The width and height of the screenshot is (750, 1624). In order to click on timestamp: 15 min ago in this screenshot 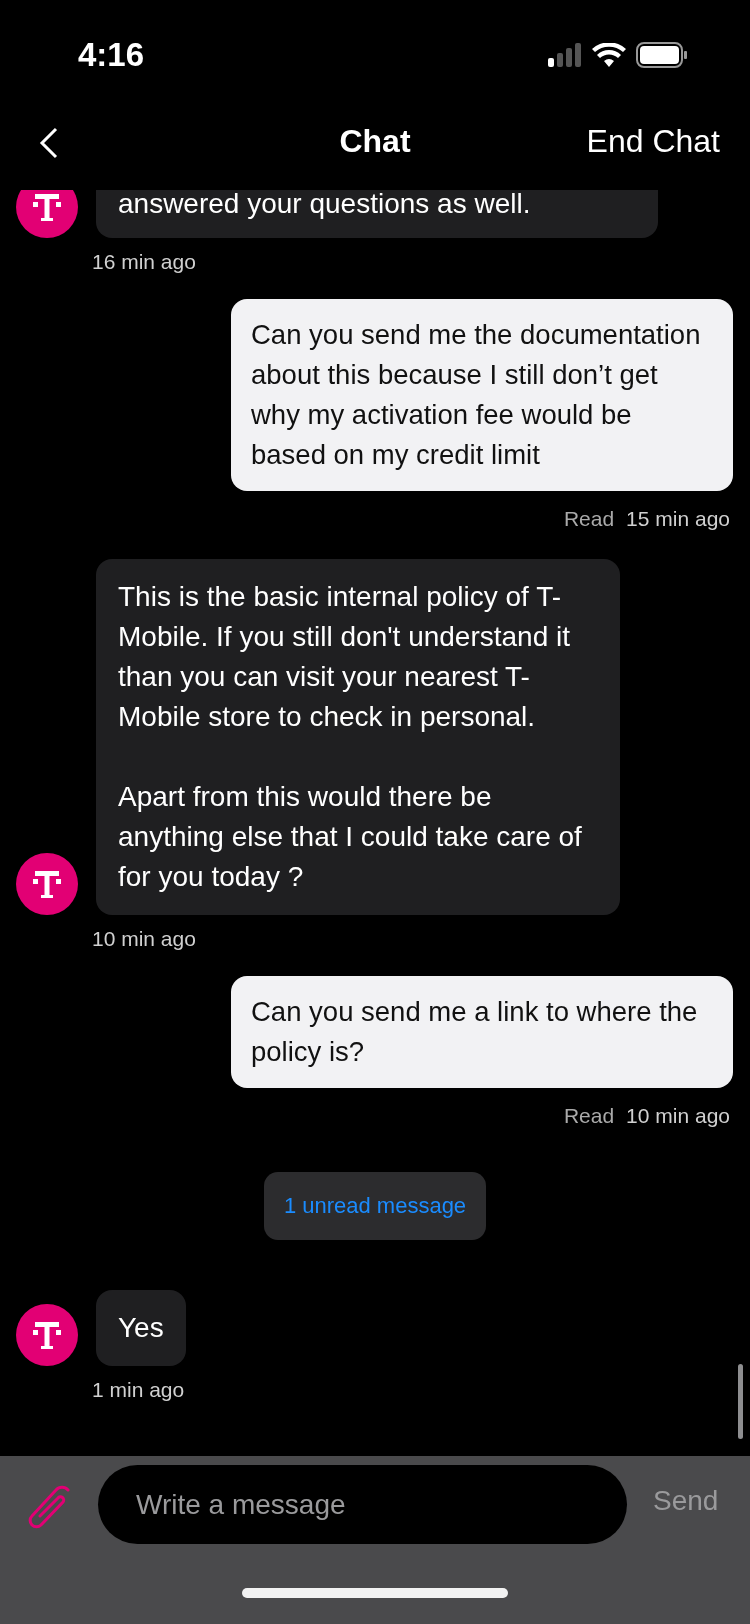, I will do `click(678, 519)`.